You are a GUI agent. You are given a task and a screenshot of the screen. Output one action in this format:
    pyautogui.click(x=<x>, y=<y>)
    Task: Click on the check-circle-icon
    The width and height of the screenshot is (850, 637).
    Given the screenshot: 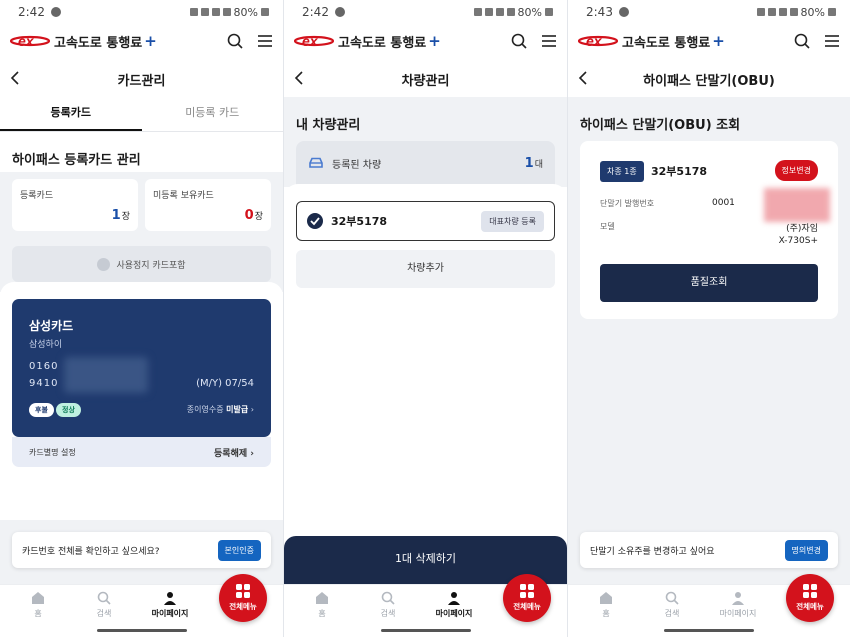 What is the action you would take?
    pyautogui.click(x=104, y=264)
    